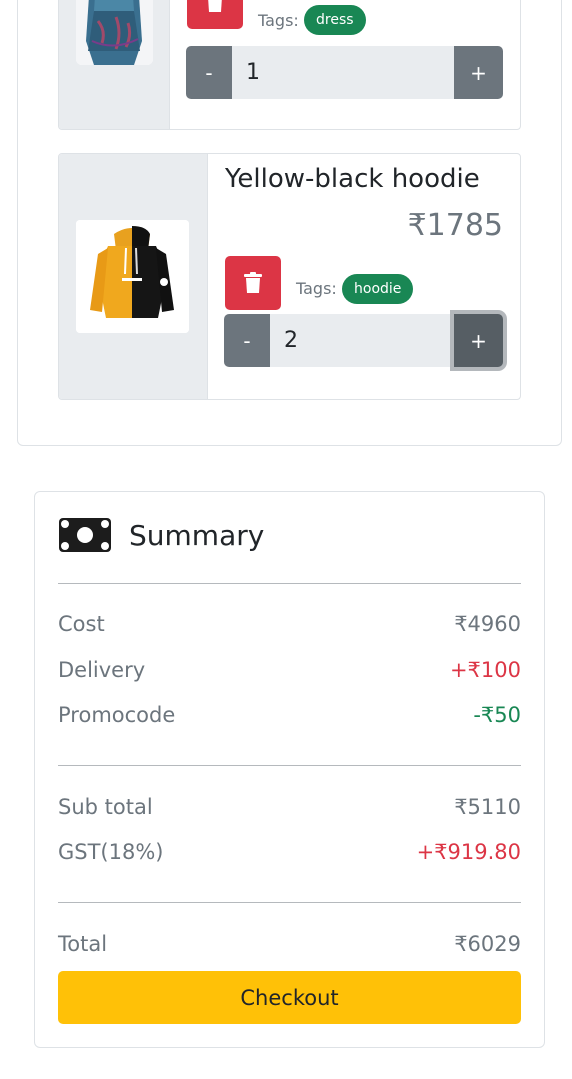  Describe the element at coordinates (497, 715) in the screenshot. I see `promocode-value: -₹50` at that location.